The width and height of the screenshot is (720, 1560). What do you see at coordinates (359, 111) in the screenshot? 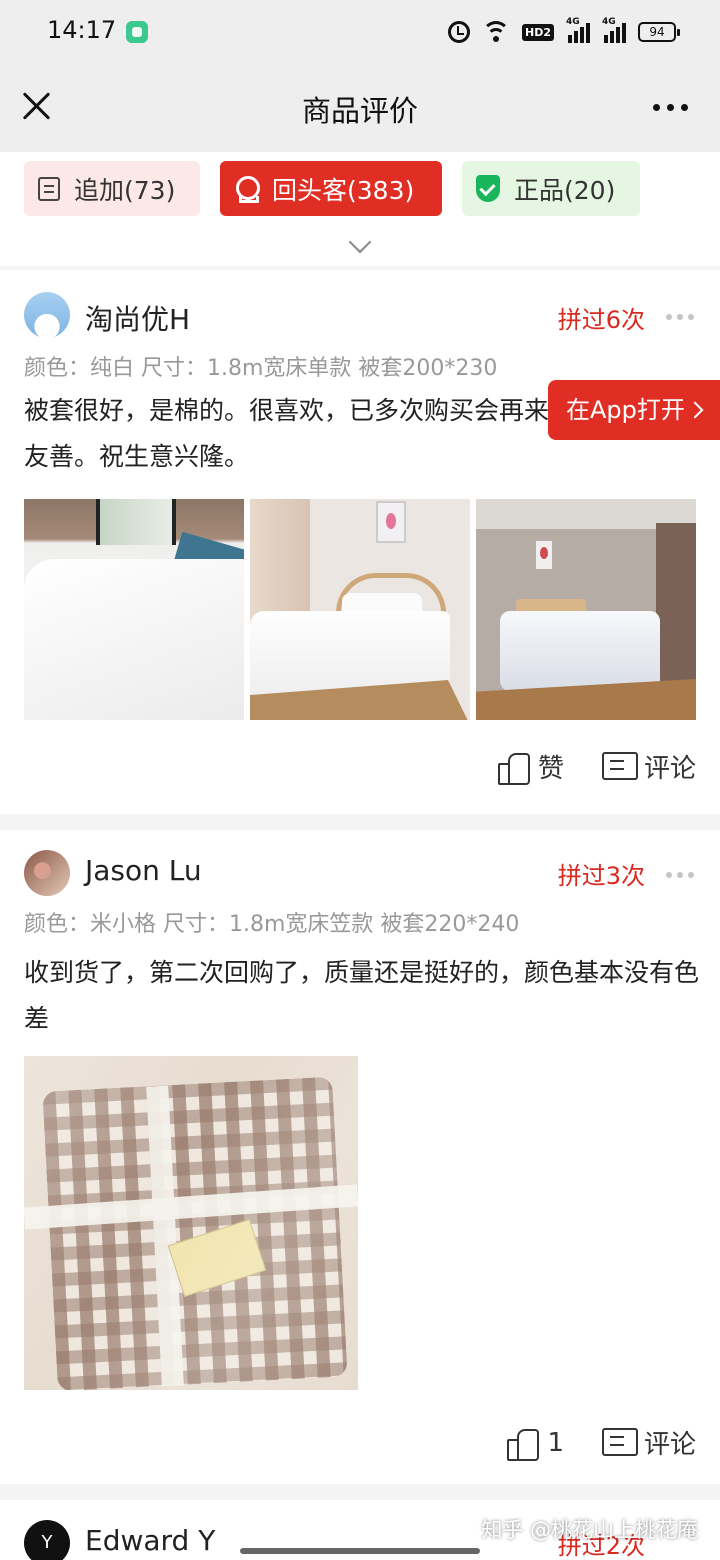
I see `page-title: 商品评价` at bounding box center [359, 111].